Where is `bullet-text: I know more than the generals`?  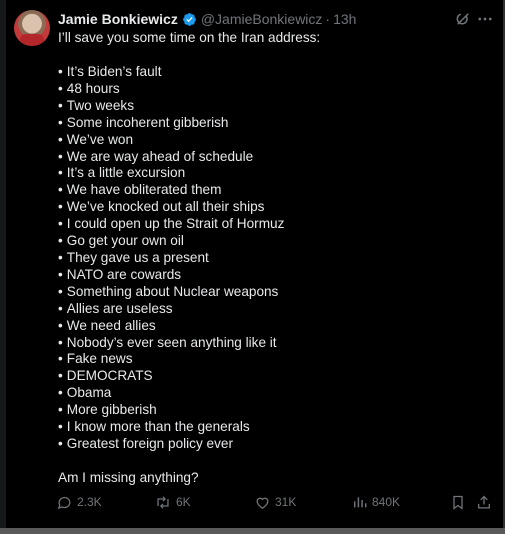
bullet-text: I know more than the generals is located at coordinates (158, 427).